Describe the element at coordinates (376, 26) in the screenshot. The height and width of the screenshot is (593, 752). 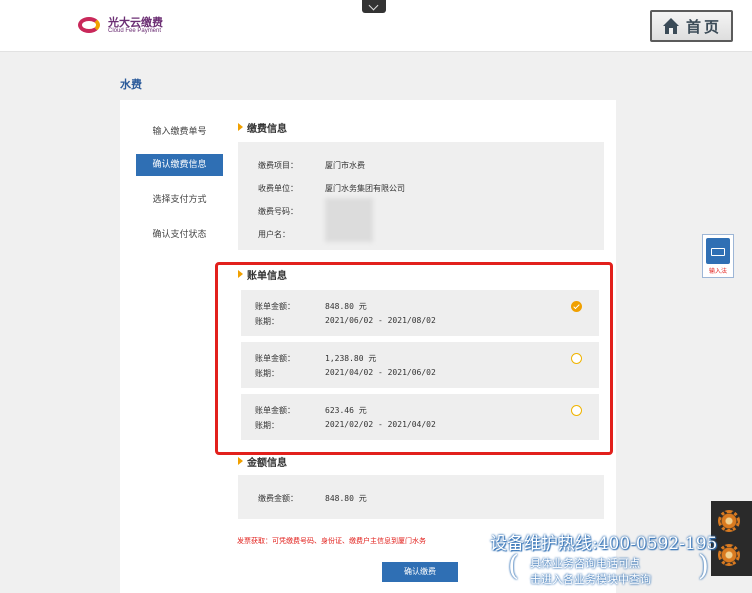
I see `top-bar: 光大云缴费 Cloud Fee Payment 首页` at that location.